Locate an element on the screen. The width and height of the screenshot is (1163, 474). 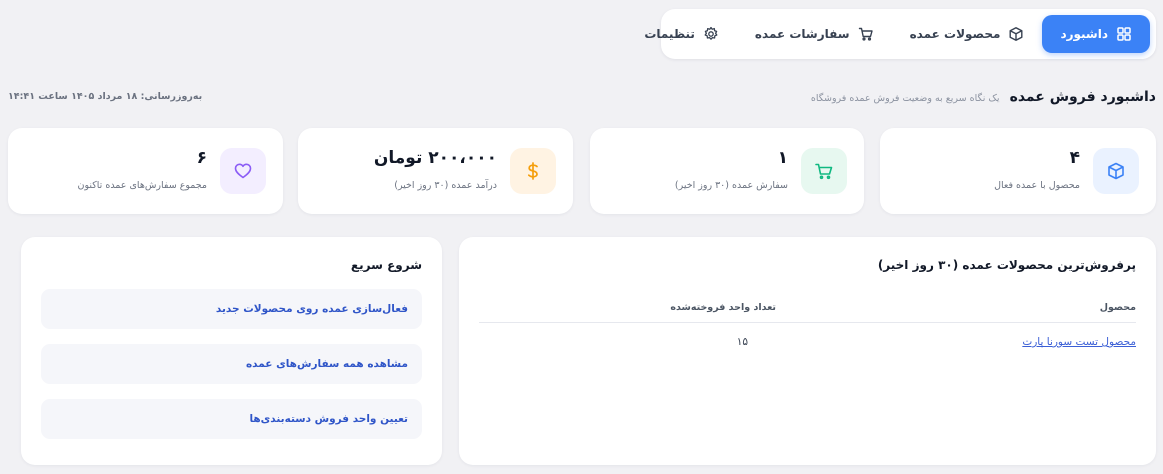
nav-item-settings: تنظیمات is located at coordinates (681, 34).